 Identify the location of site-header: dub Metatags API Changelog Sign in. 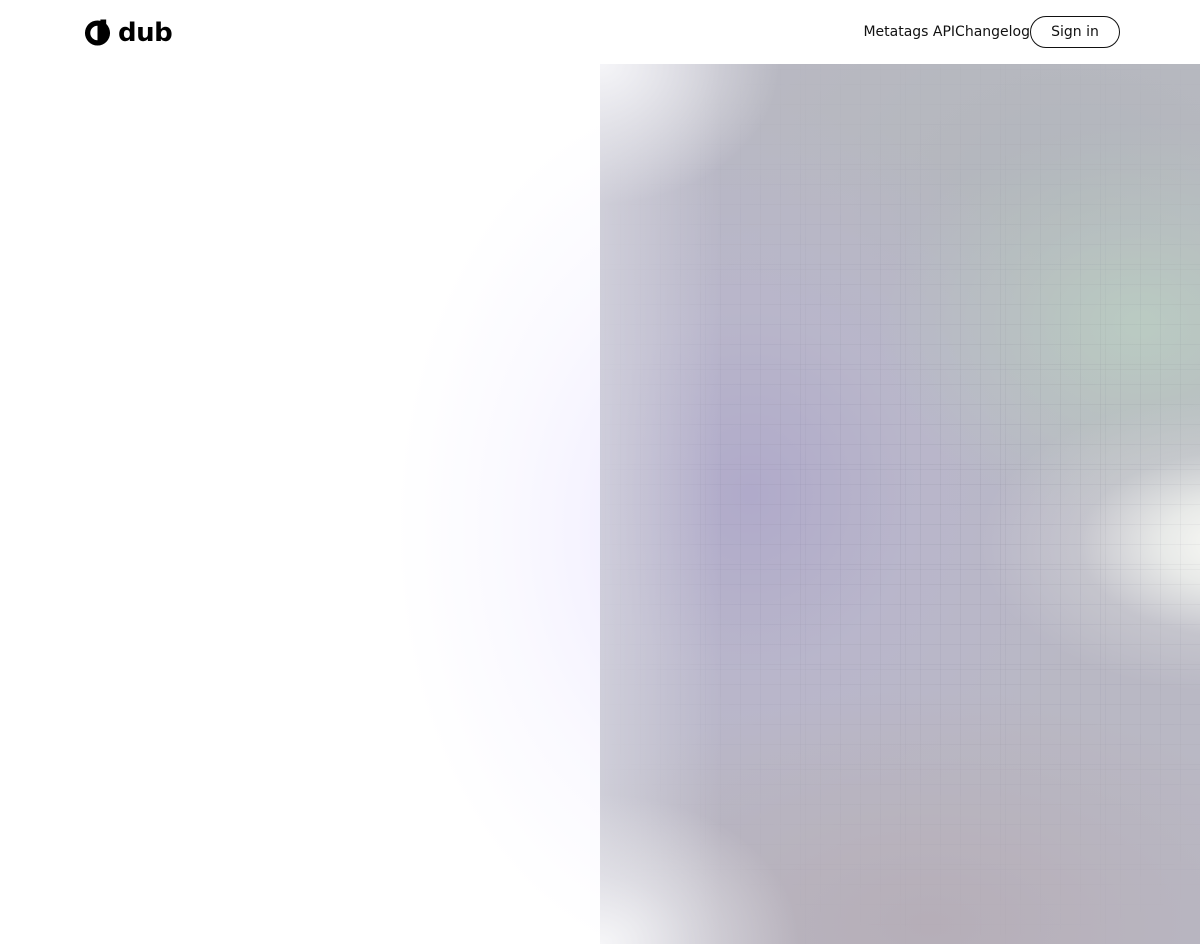
(600, 32).